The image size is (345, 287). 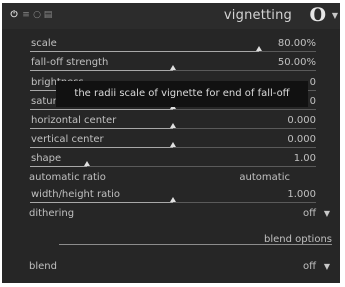 I want to click on automatic-ratio-toggle: automatic ratio automatic, so click(x=171, y=179).